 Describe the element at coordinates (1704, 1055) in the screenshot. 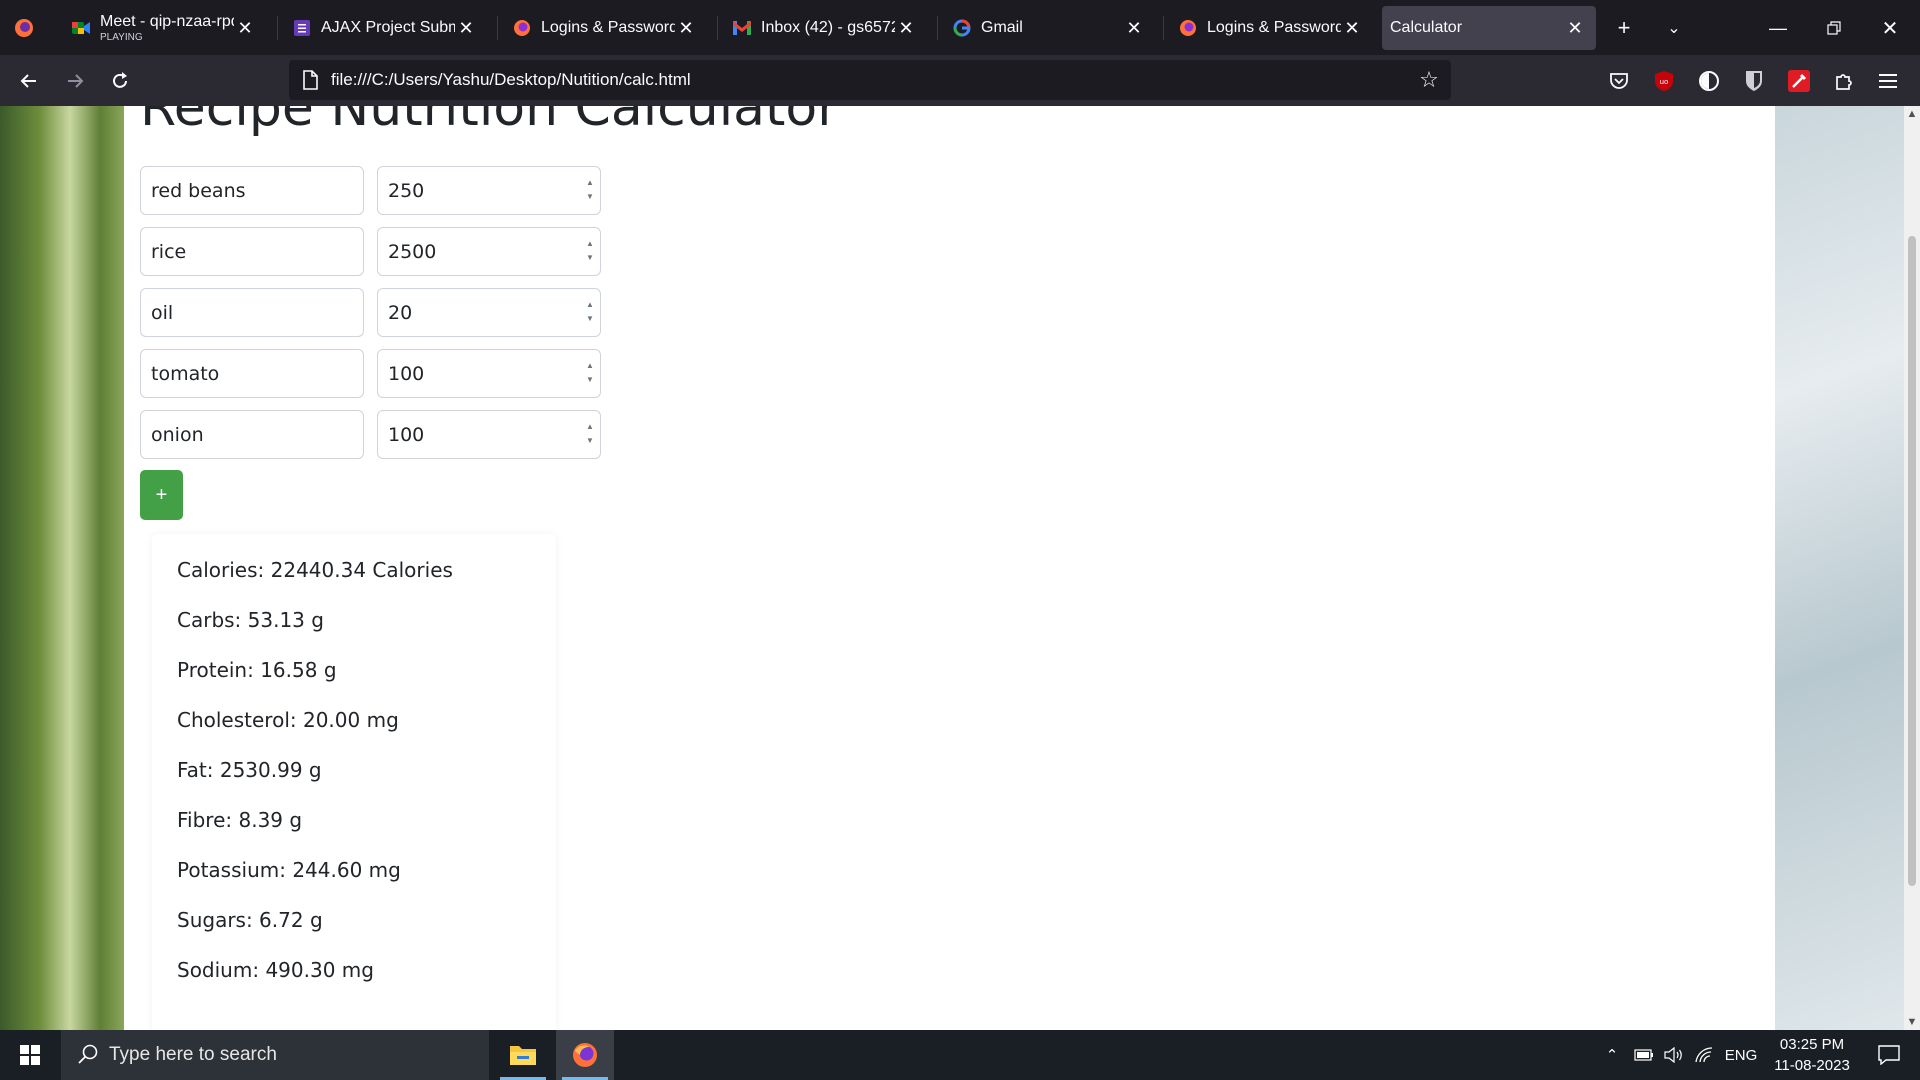

I see `wifi-icon` at that location.